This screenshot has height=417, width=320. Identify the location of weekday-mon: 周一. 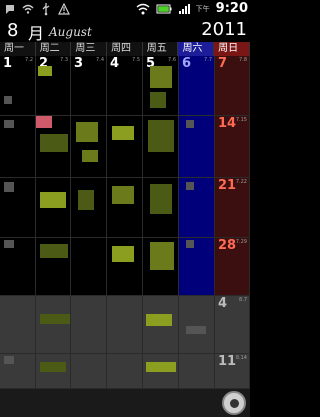
(18, 49).